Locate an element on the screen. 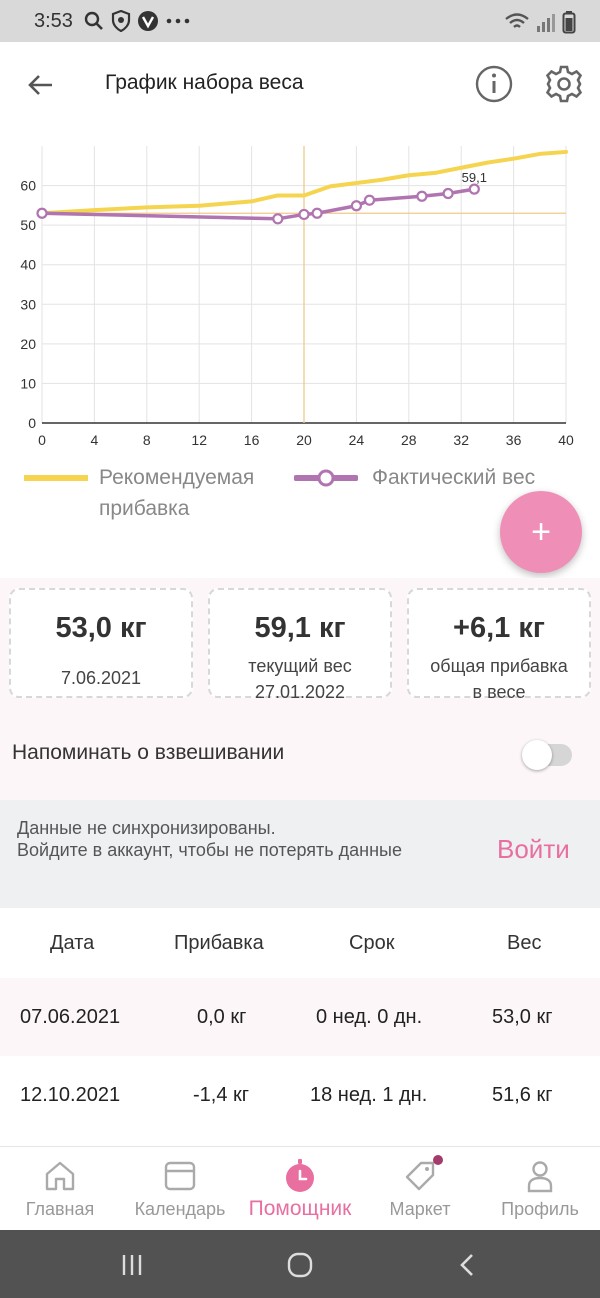  x-tick-label: 32 is located at coordinates (461, 440).